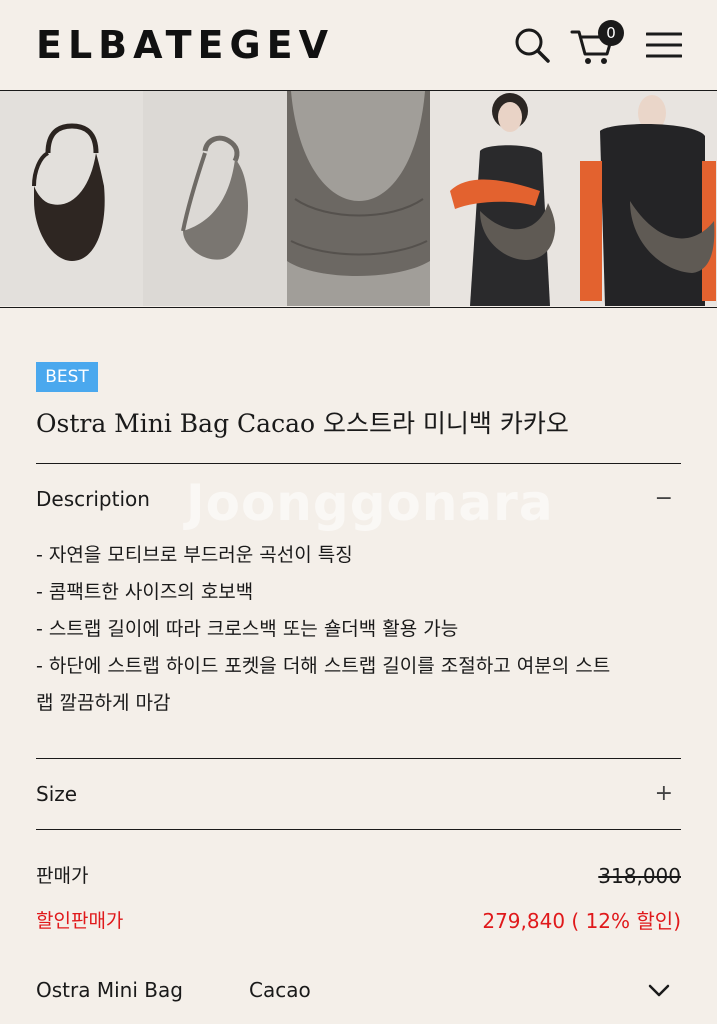 This screenshot has width=717, height=1024. I want to click on menu-icon, so click(664, 45).